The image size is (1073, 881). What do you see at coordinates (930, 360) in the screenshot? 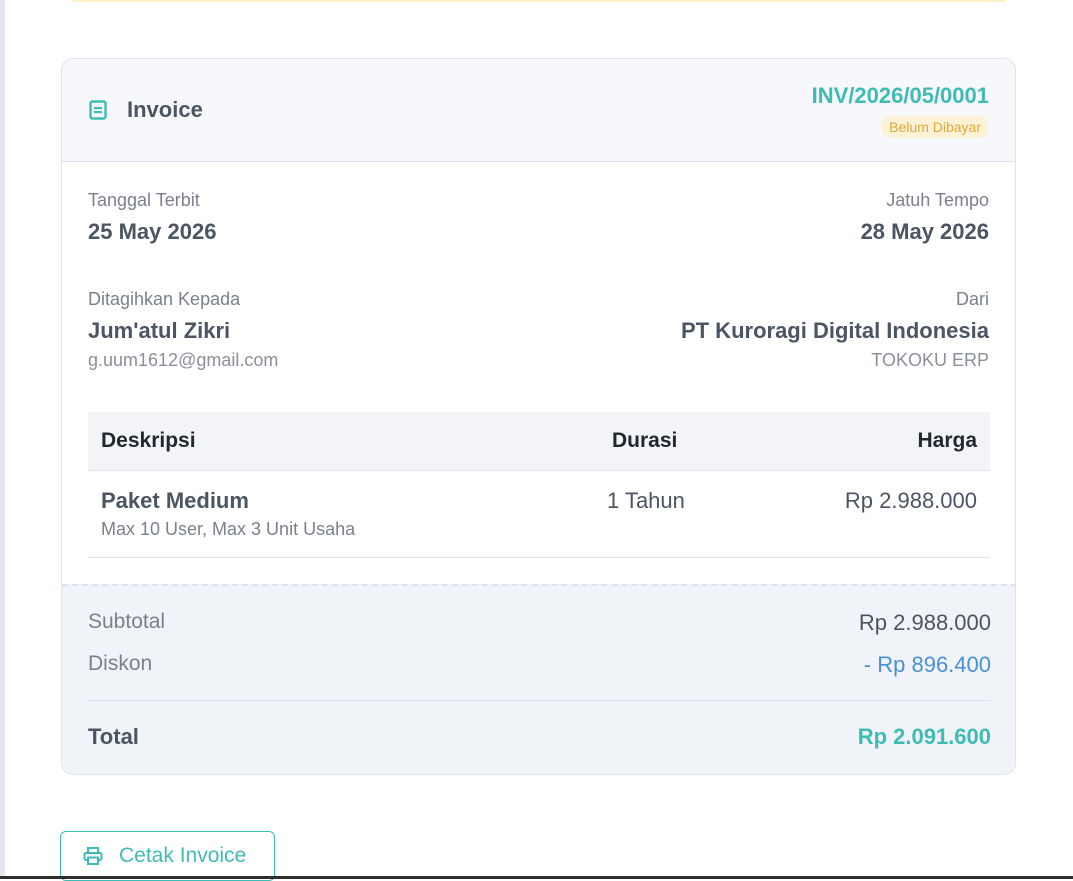
I see `from-subtitle: TOKOKU ERP` at bounding box center [930, 360].